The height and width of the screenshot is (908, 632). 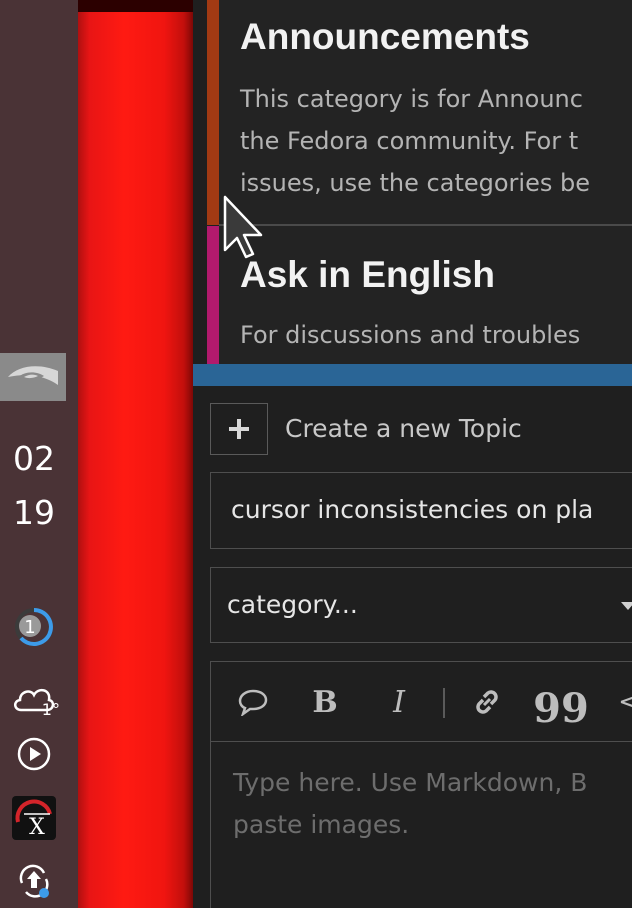 I want to click on category-title: Announcements, so click(x=385, y=37).